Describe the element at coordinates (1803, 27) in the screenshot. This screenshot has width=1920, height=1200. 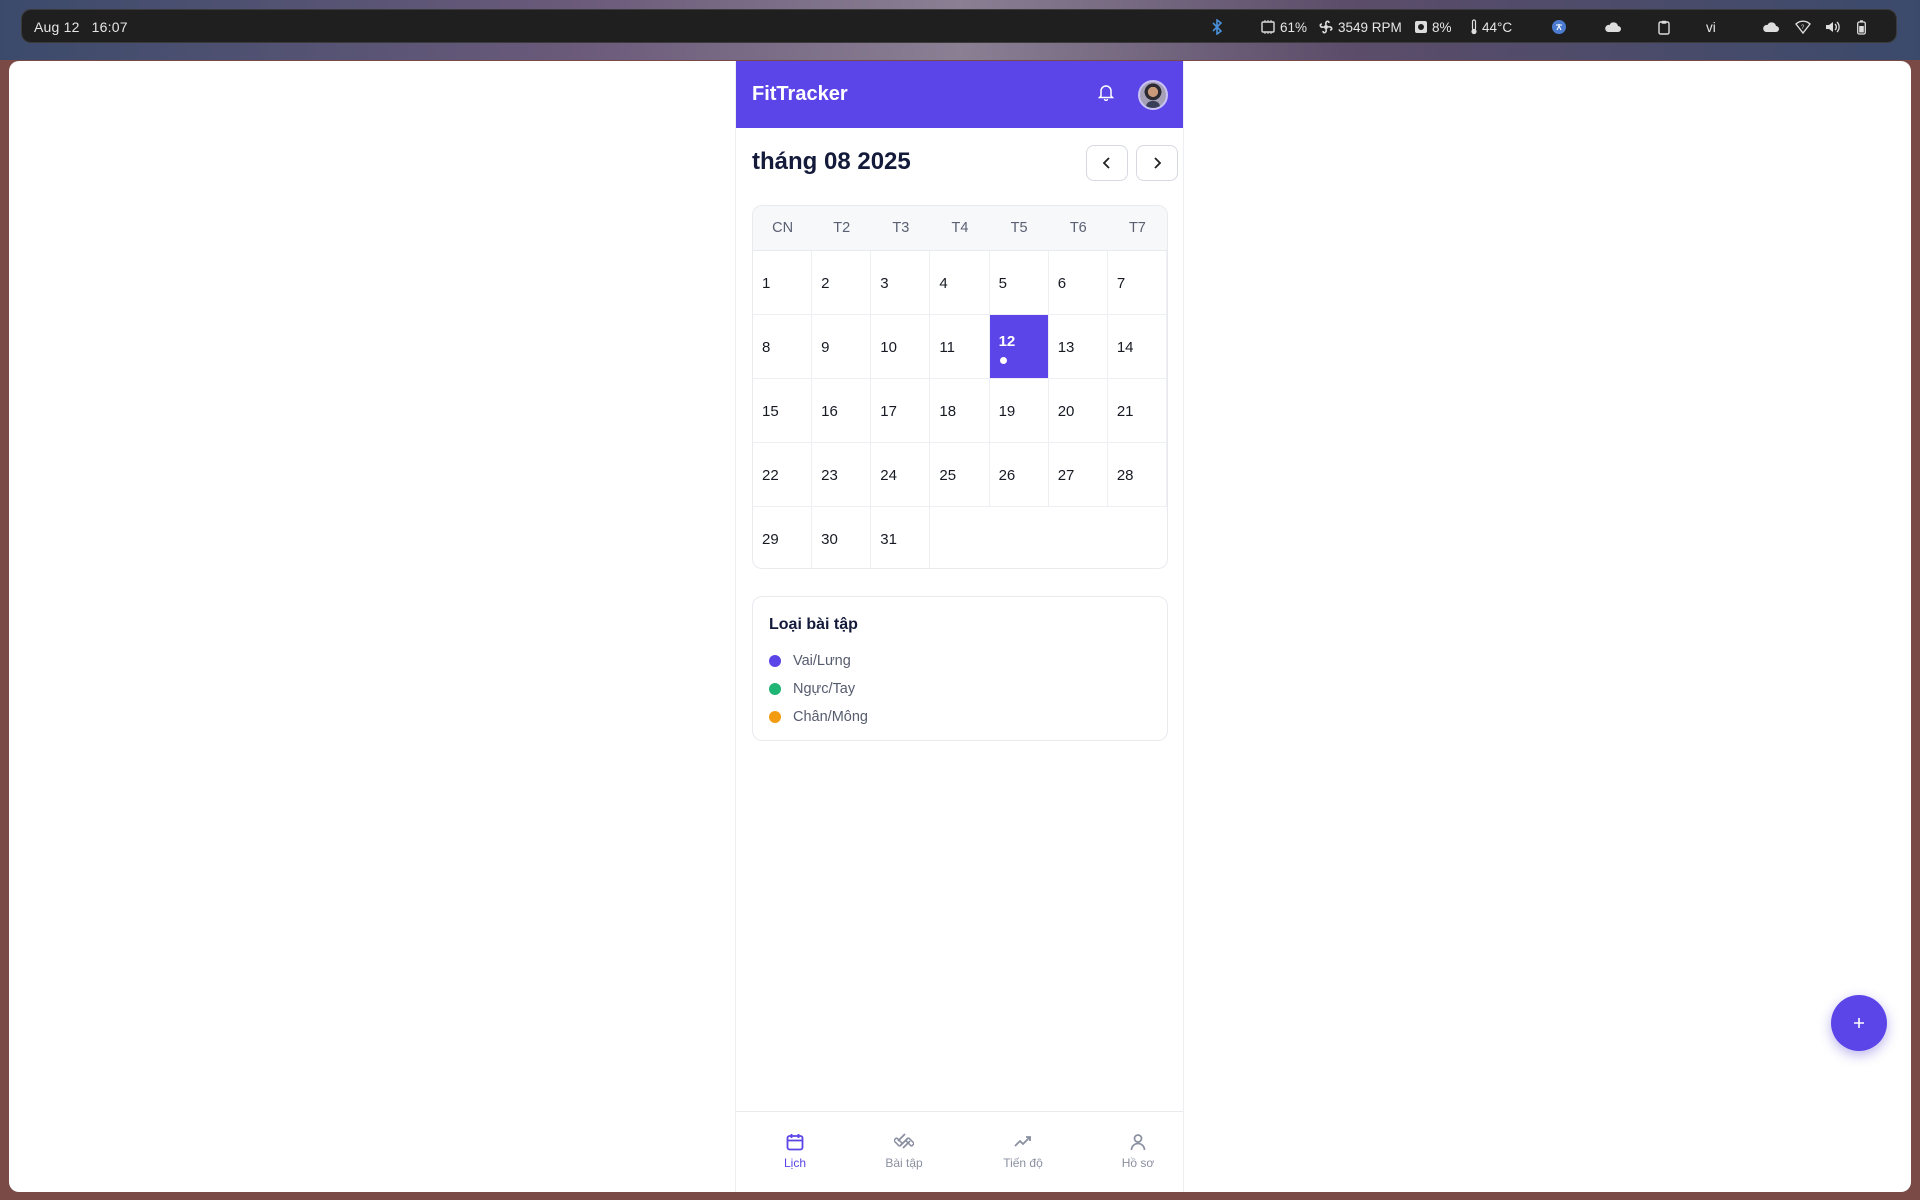
I see `wifi-icon: ?` at that location.